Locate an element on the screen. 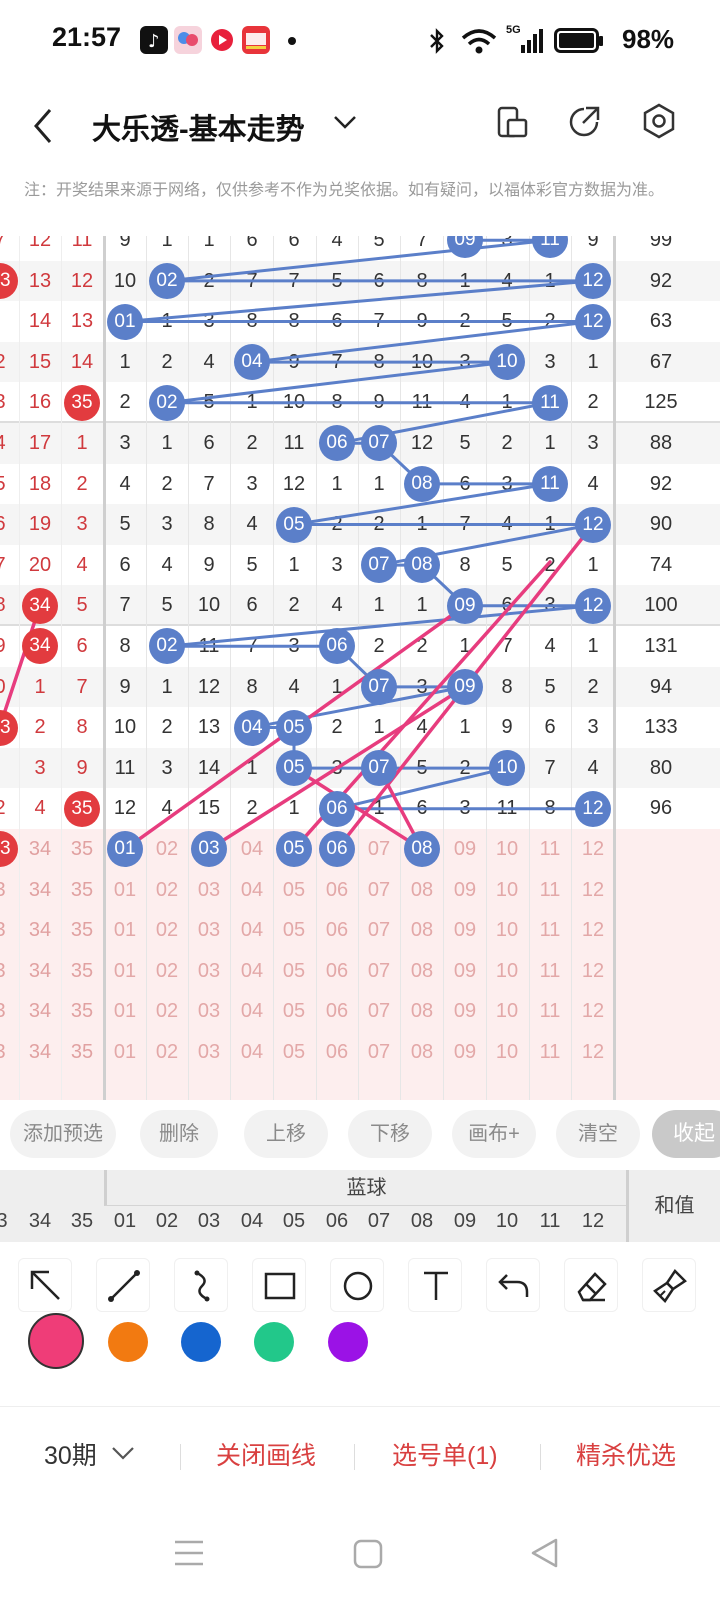 The image size is (720, 1604). phone-layout-icon is located at coordinates (512, 122).